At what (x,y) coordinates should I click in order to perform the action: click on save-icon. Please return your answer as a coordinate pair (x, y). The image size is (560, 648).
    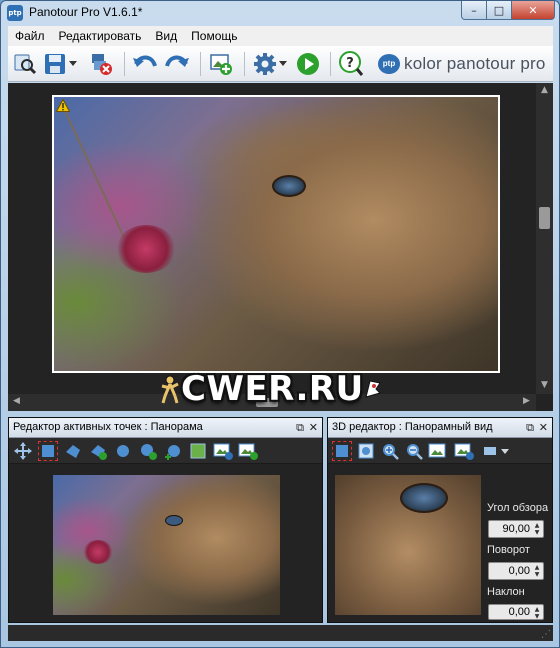
    Looking at the image, I should click on (55, 64).